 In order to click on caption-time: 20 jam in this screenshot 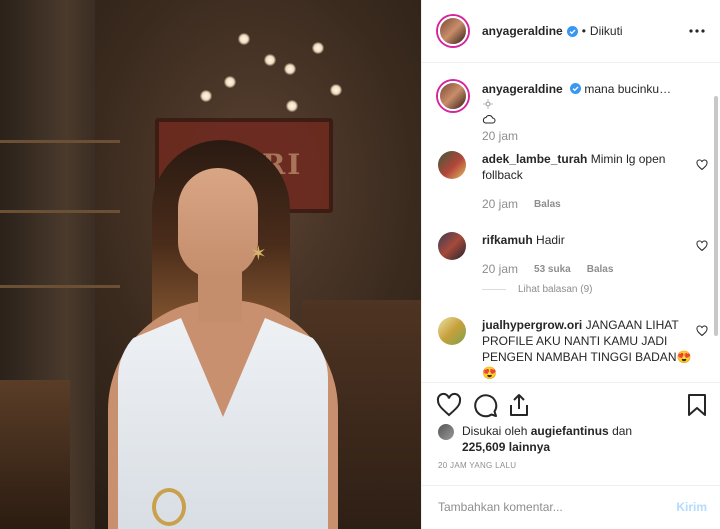, I will do `click(500, 136)`.